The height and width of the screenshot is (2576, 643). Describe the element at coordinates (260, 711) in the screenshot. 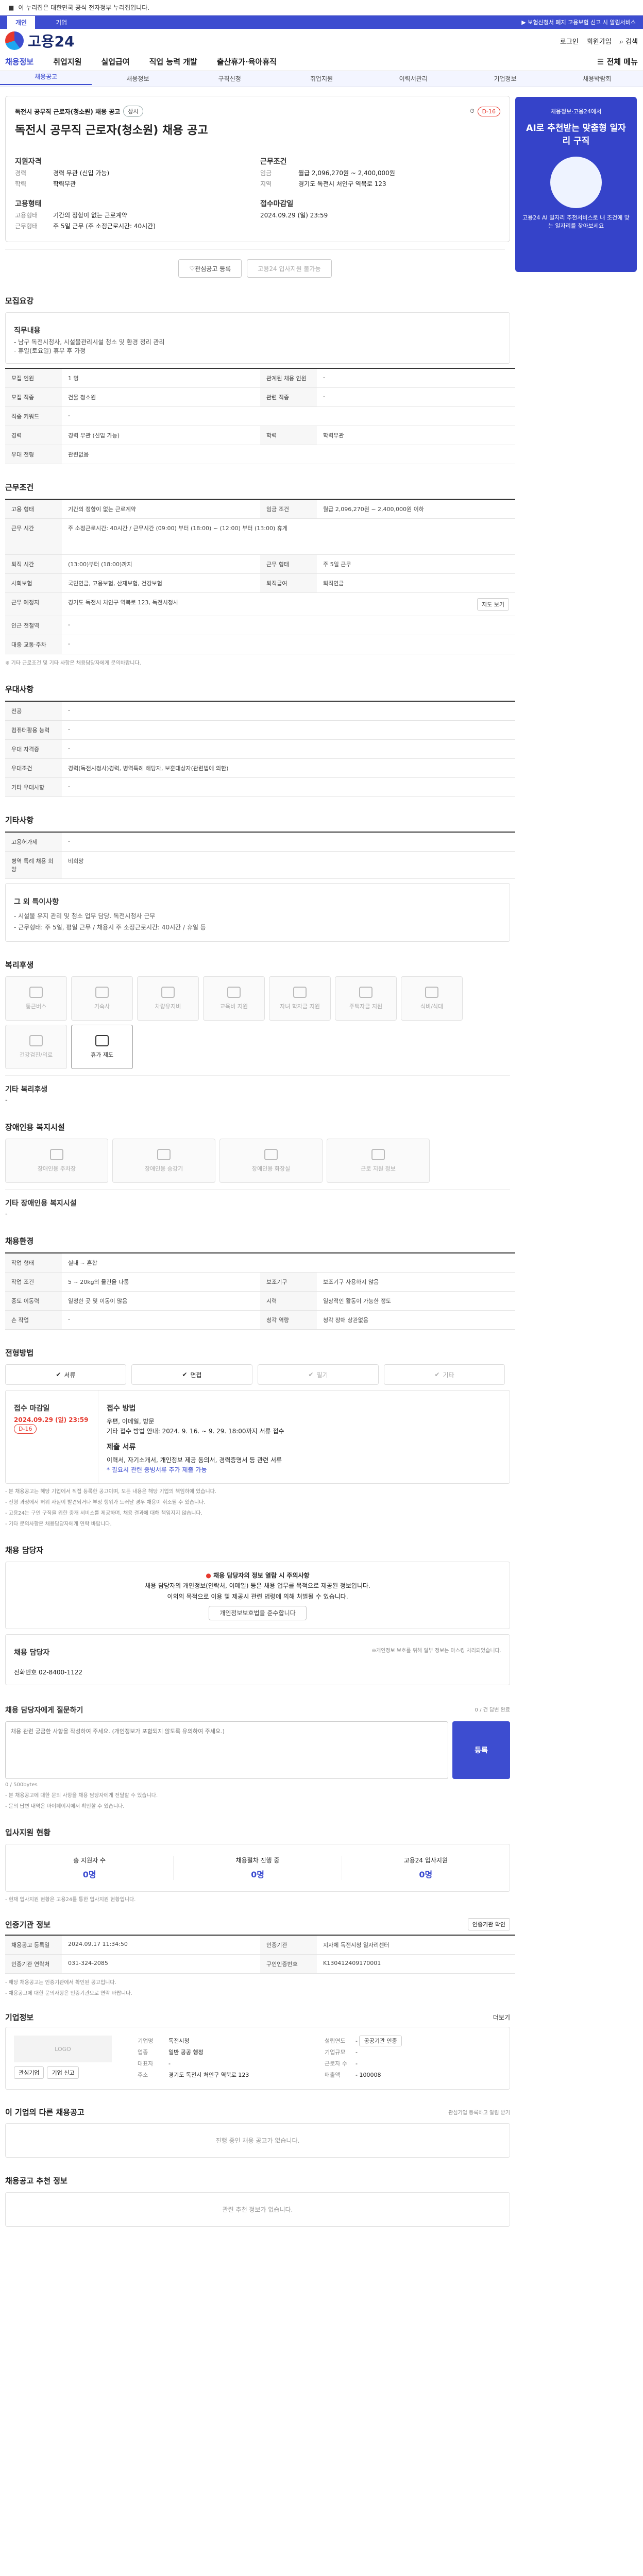

I see `table-row: 전공 -` at that location.